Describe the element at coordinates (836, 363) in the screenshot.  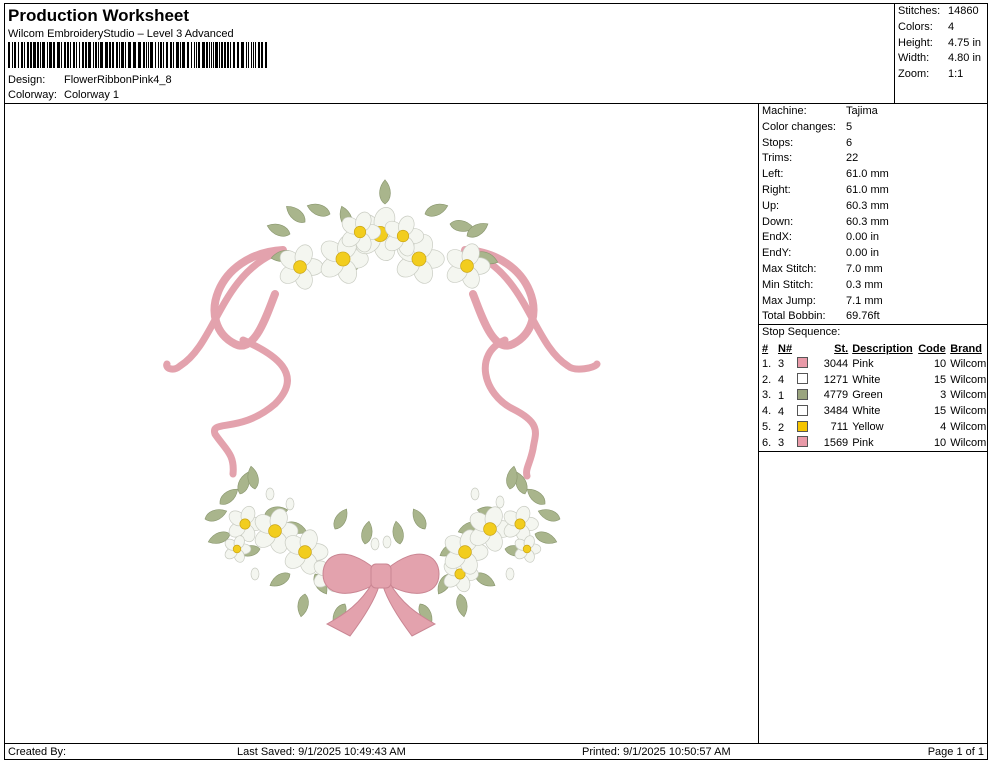
I see `row-stitches: 3044` at that location.